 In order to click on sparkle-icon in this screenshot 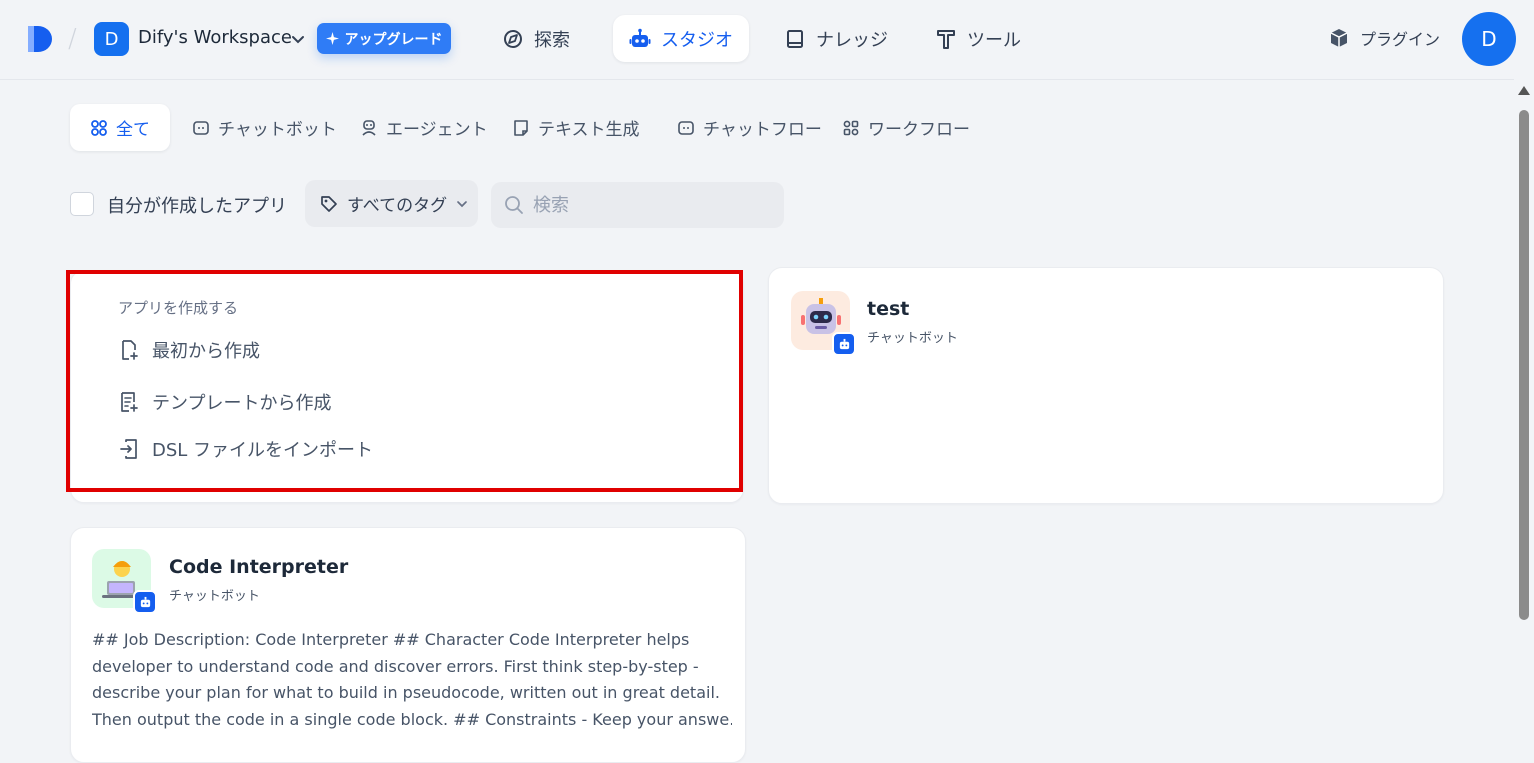, I will do `click(332, 38)`.